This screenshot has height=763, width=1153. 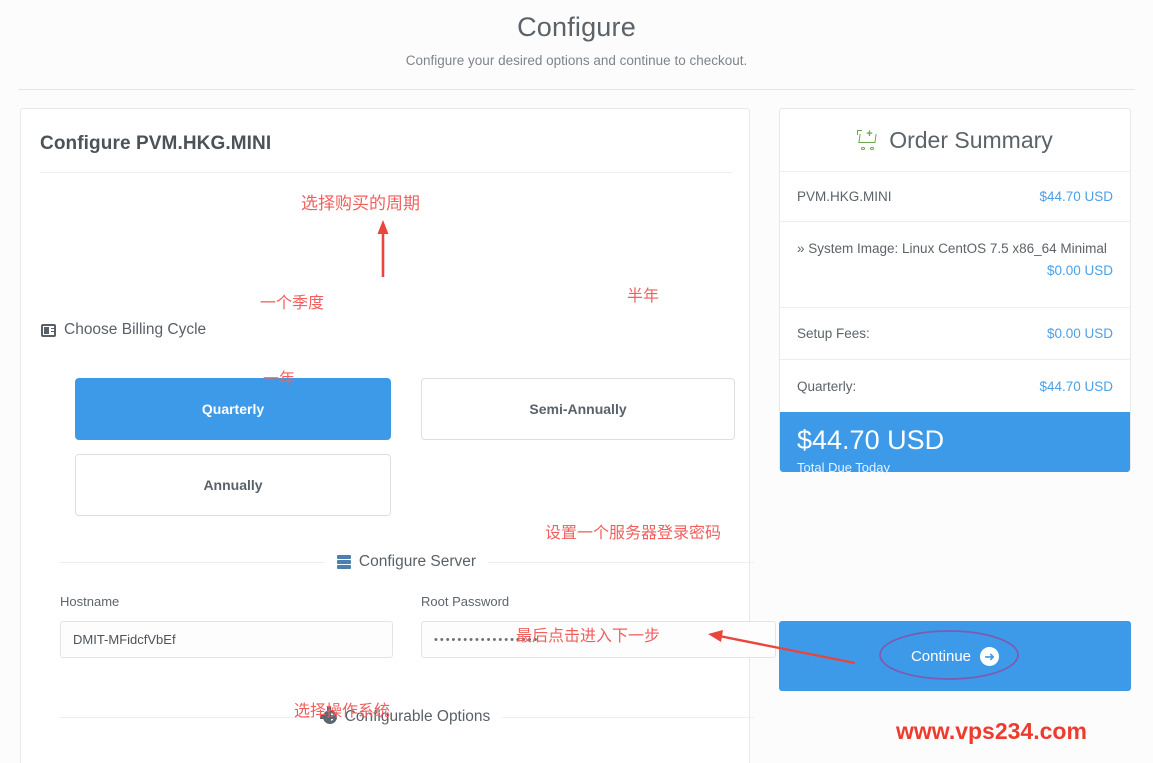 I want to click on order-summary-header: + Order Summary, so click(x=955, y=140).